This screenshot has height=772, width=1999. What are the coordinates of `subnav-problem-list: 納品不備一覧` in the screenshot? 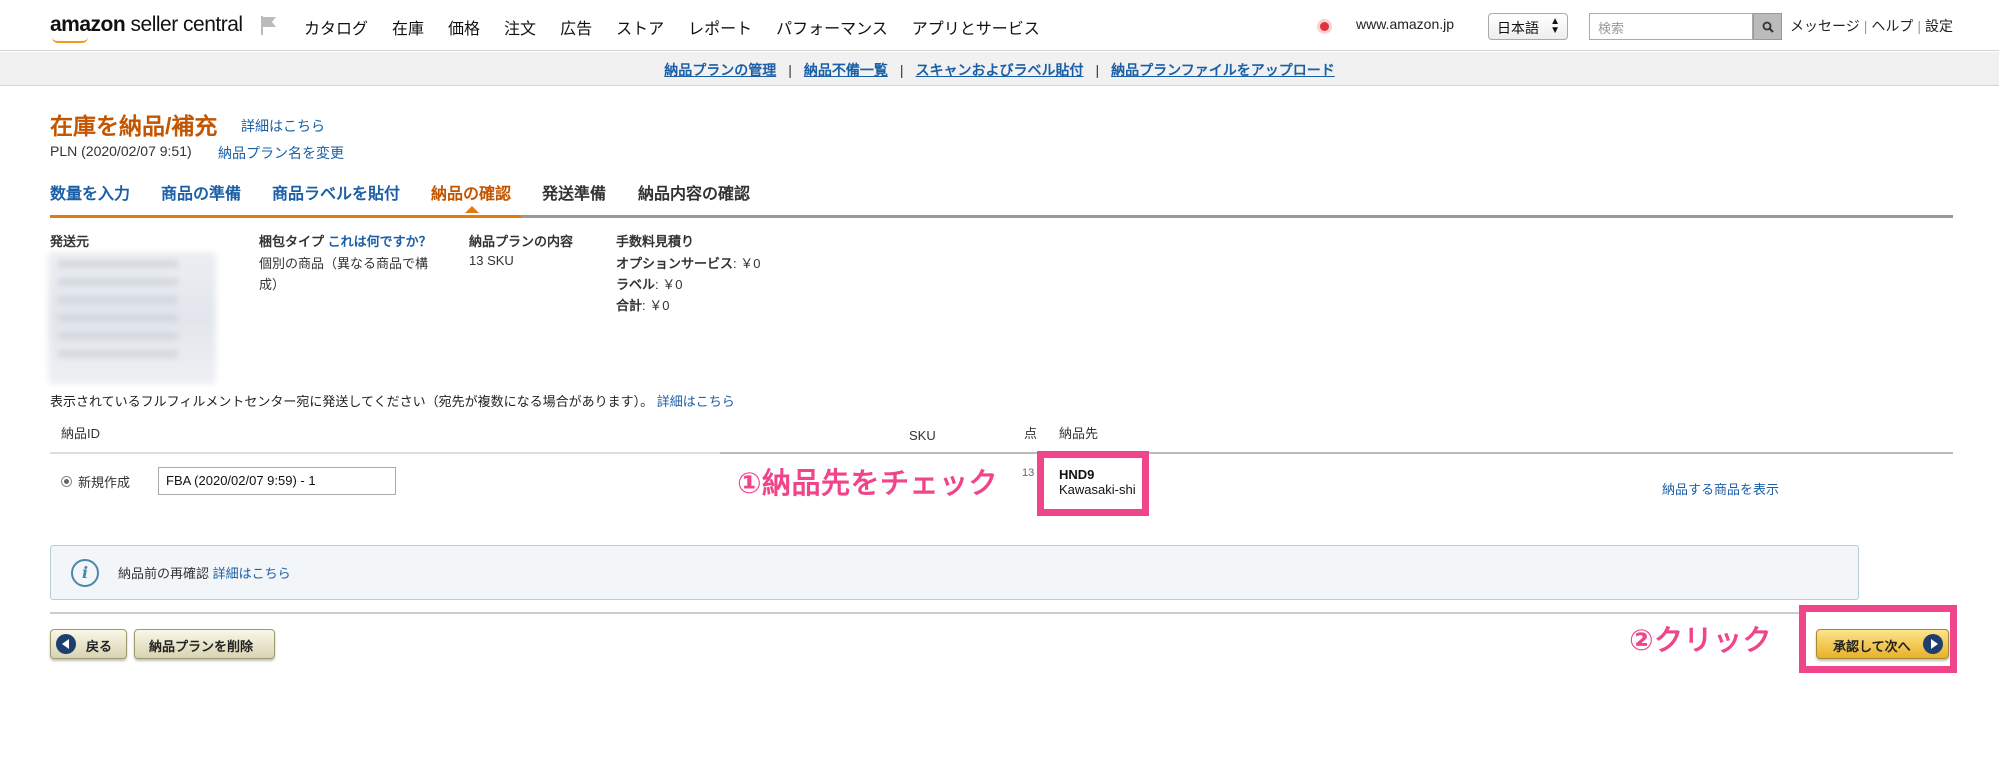 It's located at (846, 70).